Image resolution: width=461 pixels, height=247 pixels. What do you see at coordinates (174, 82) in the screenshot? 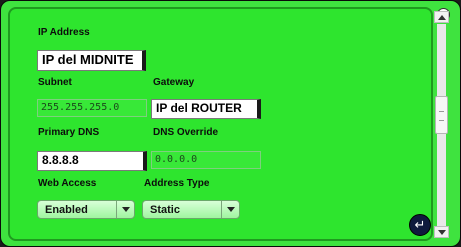
I see `gateway-label: Gateway` at bounding box center [174, 82].